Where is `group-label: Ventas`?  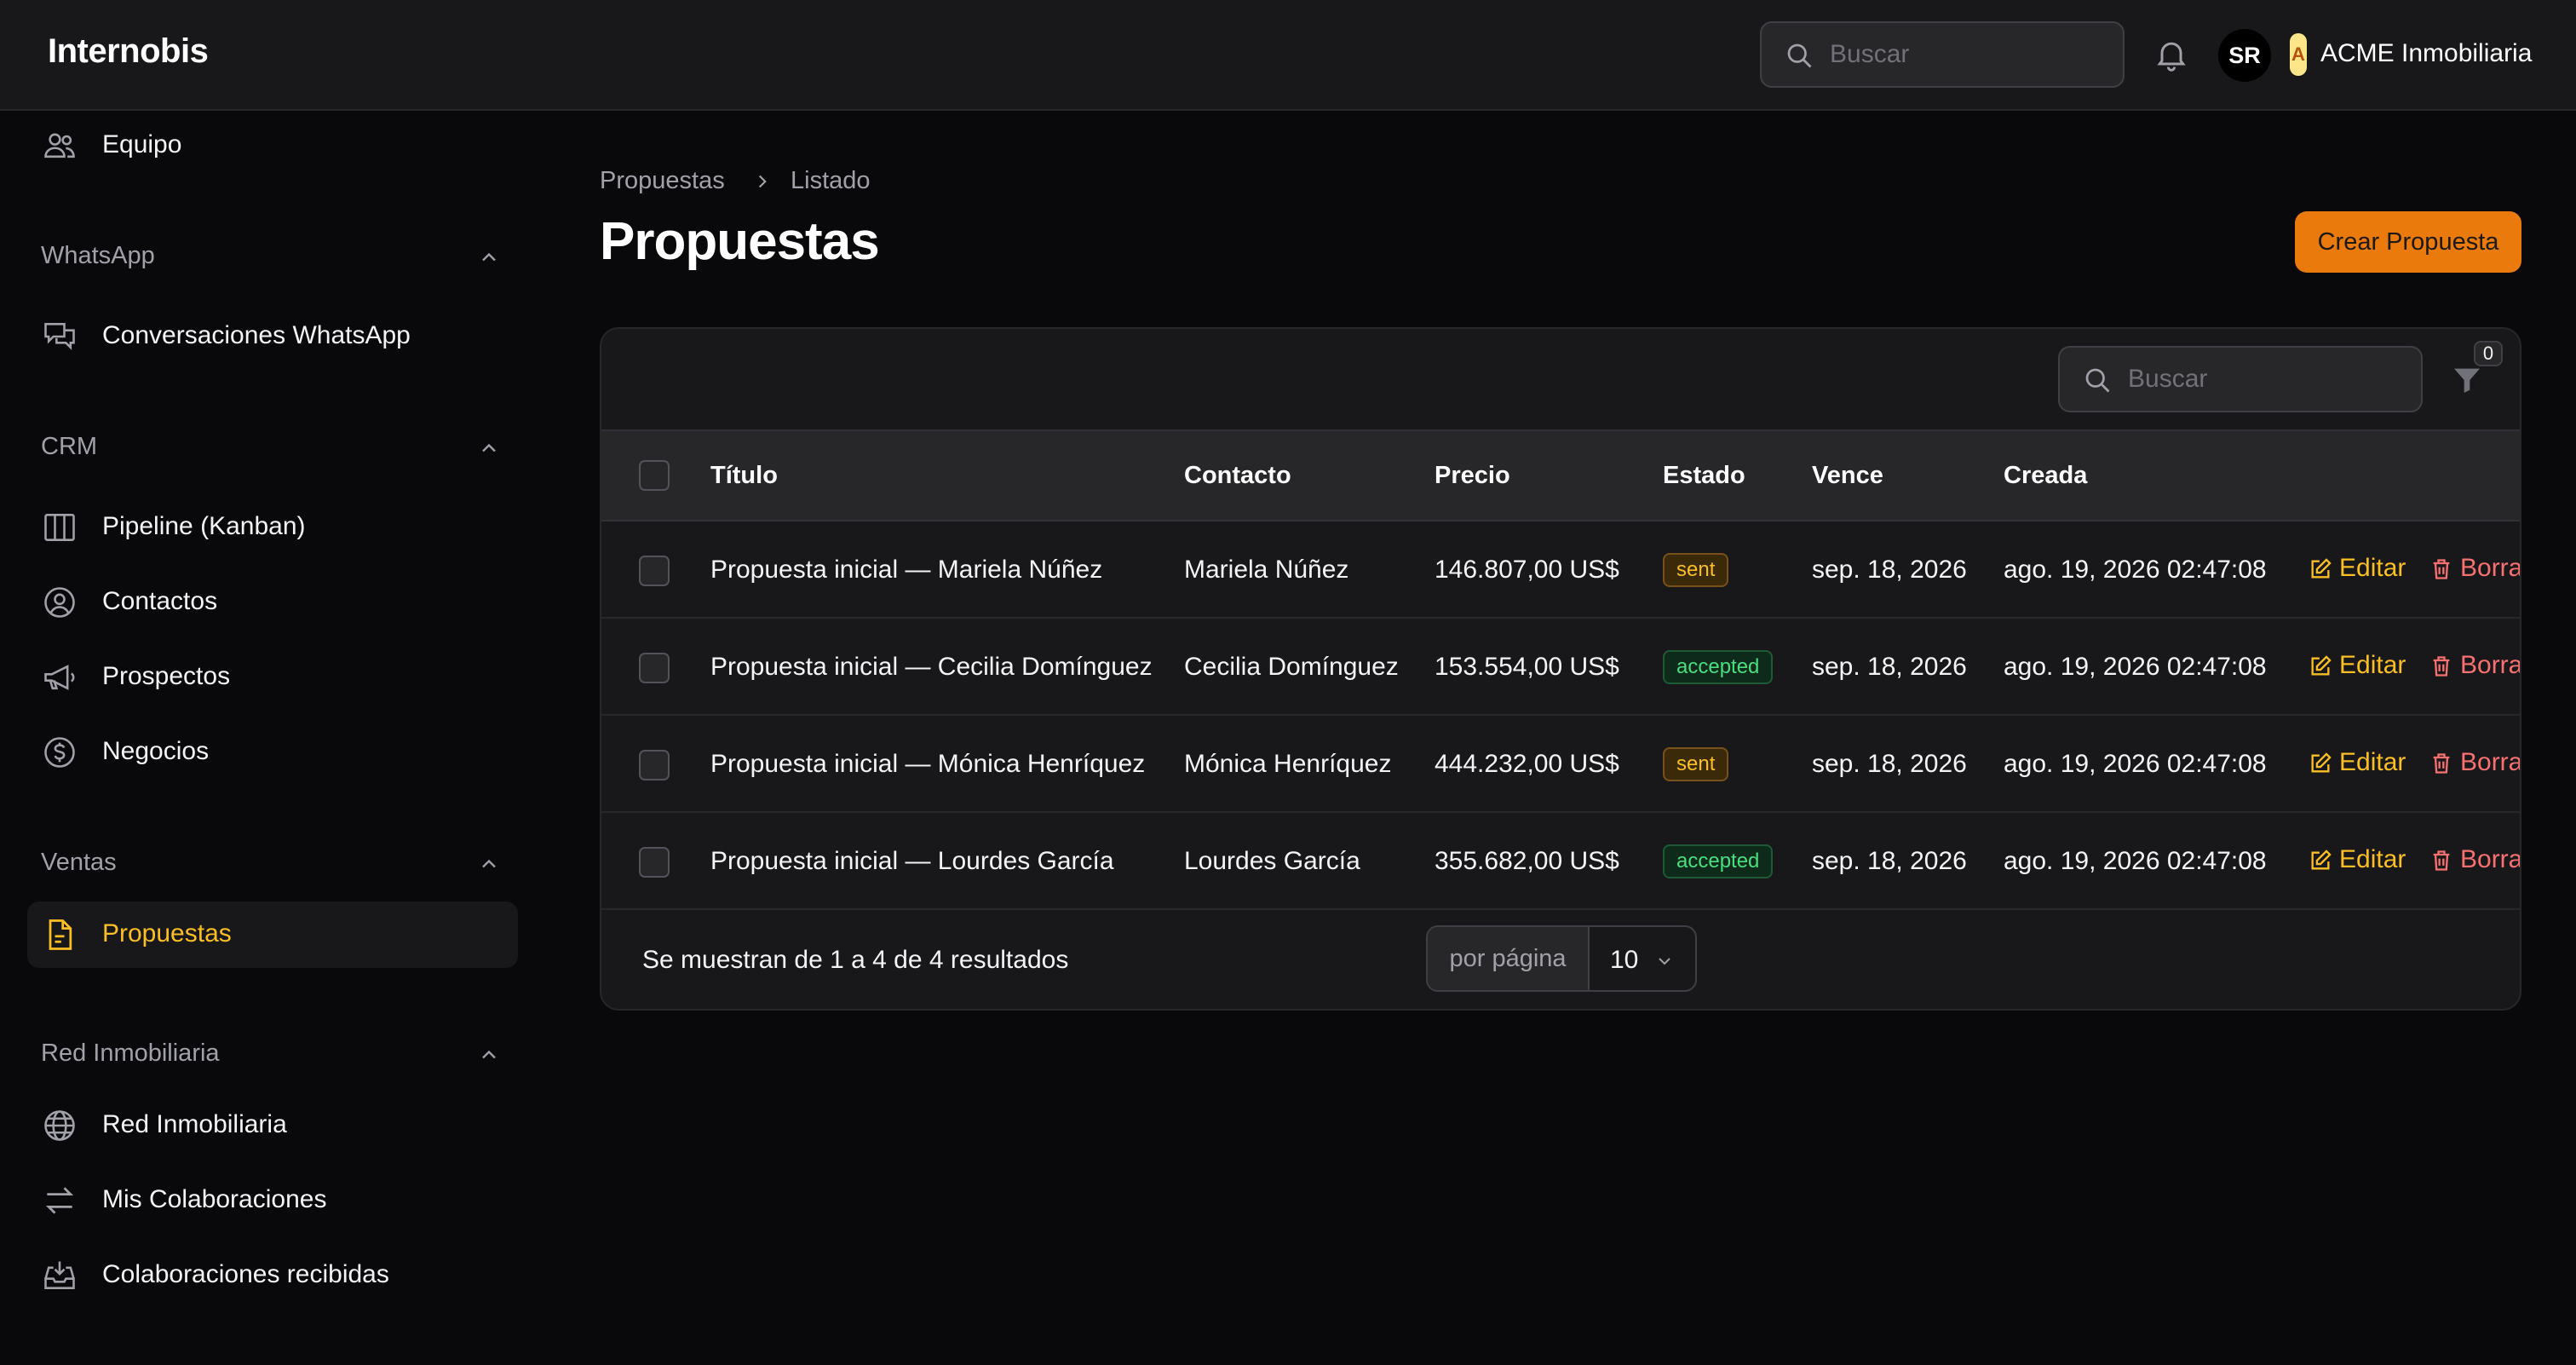
group-label: Ventas is located at coordinates (79, 862).